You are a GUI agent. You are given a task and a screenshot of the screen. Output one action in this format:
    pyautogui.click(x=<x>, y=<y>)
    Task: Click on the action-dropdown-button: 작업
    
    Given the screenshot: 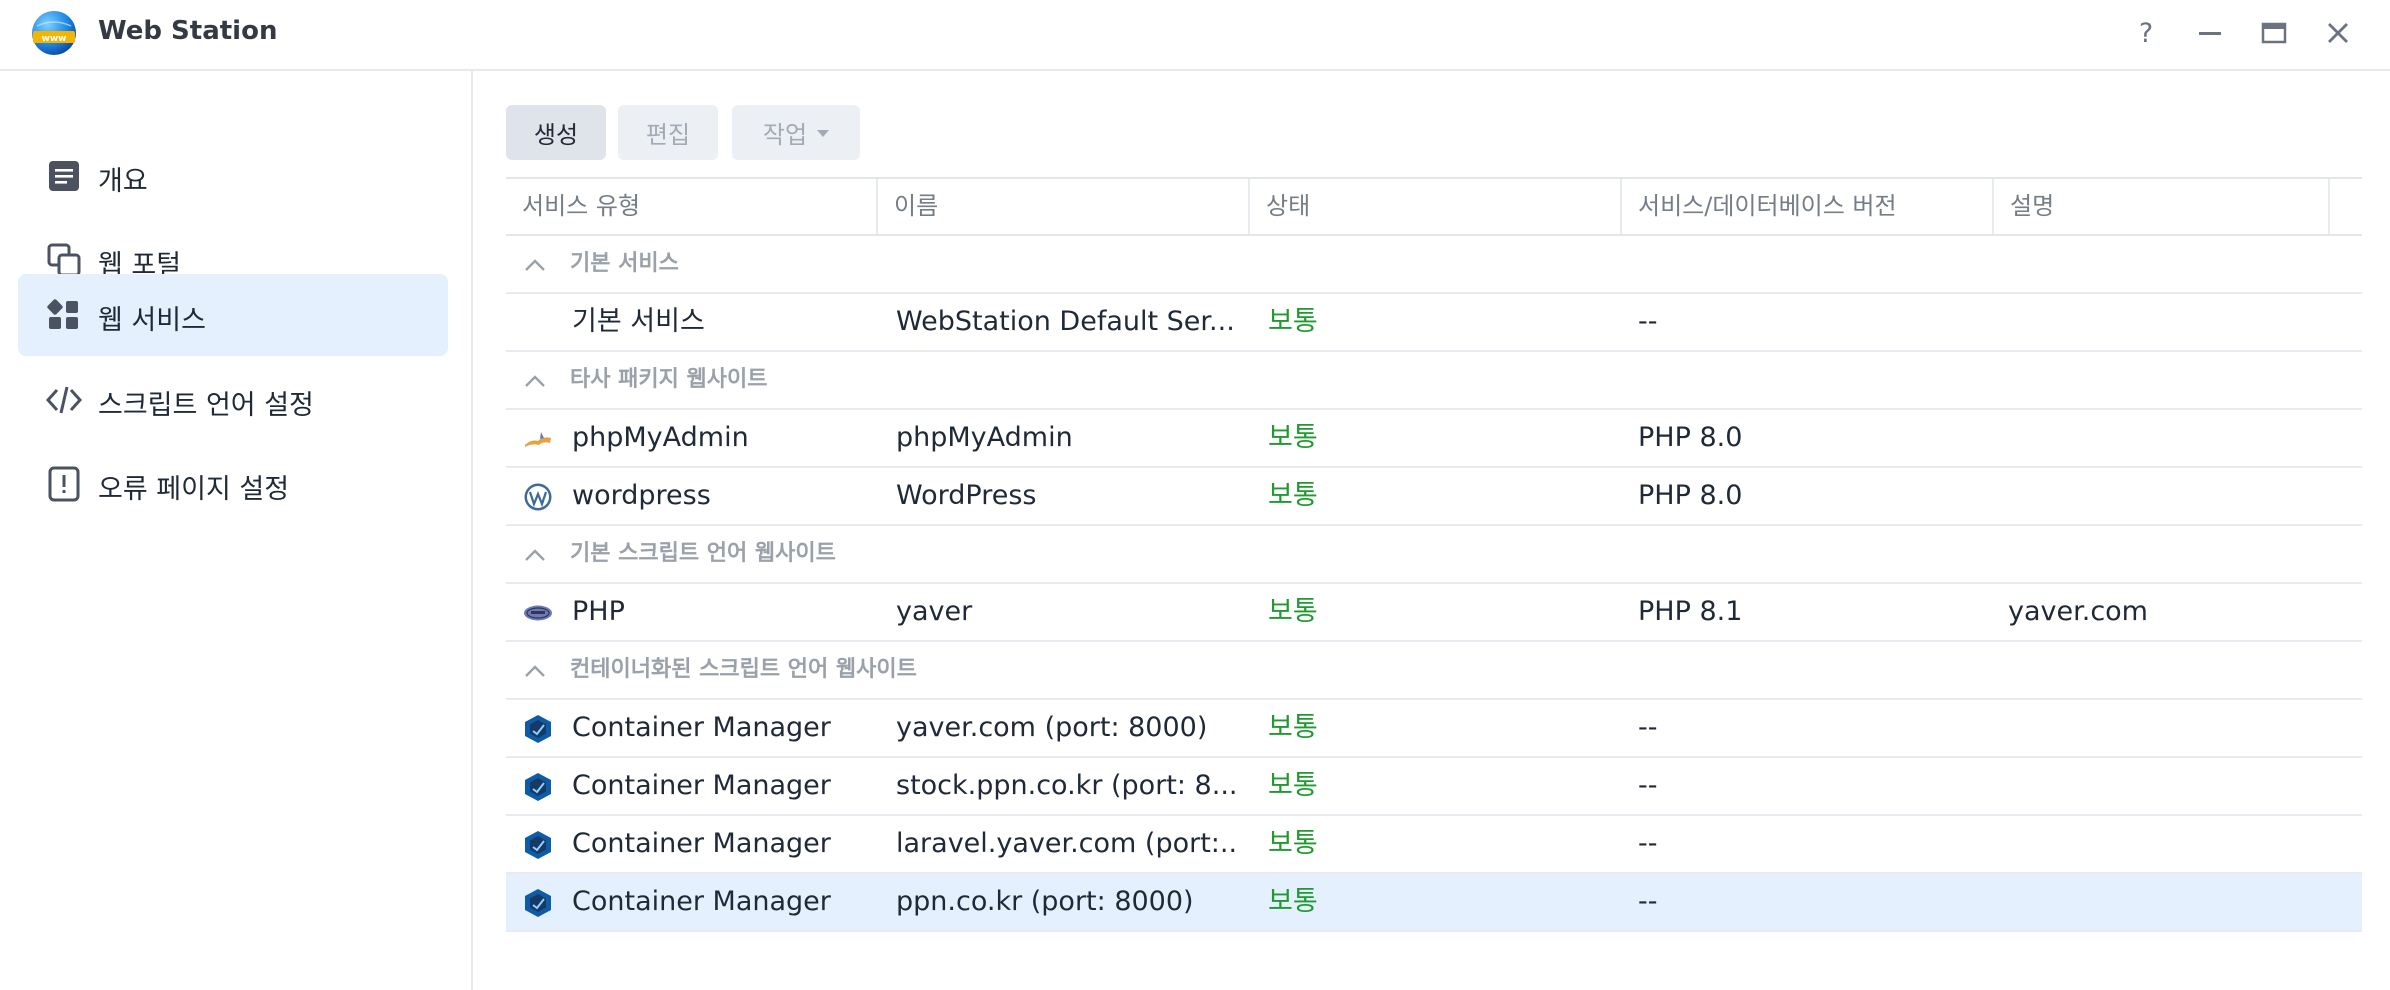 What is the action you would take?
    pyautogui.click(x=796, y=132)
    